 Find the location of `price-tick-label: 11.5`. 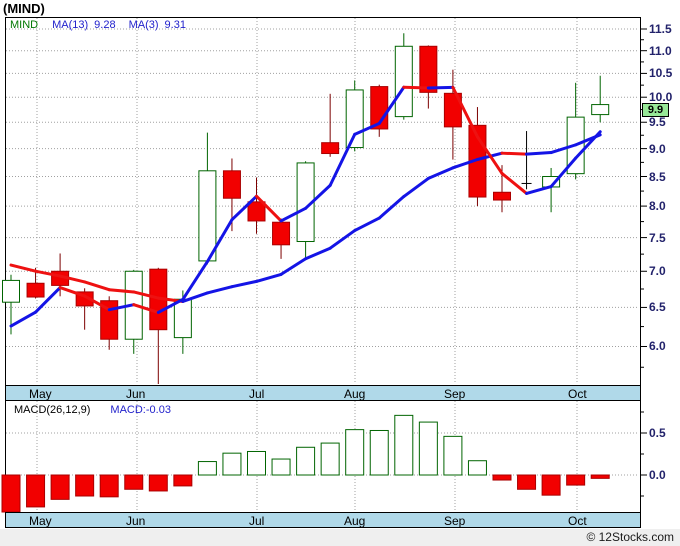

price-tick-label: 11.5 is located at coordinates (660, 29).